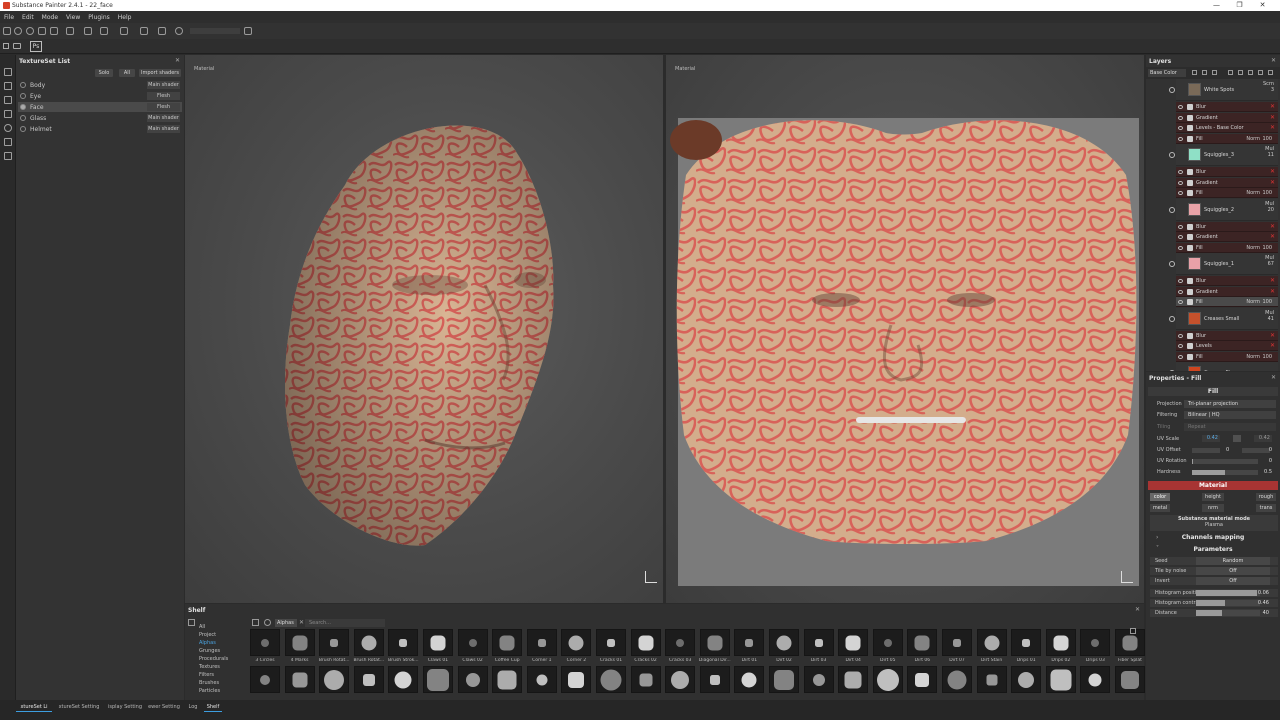  I want to click on add-filter-icon, so click(1250, 72).